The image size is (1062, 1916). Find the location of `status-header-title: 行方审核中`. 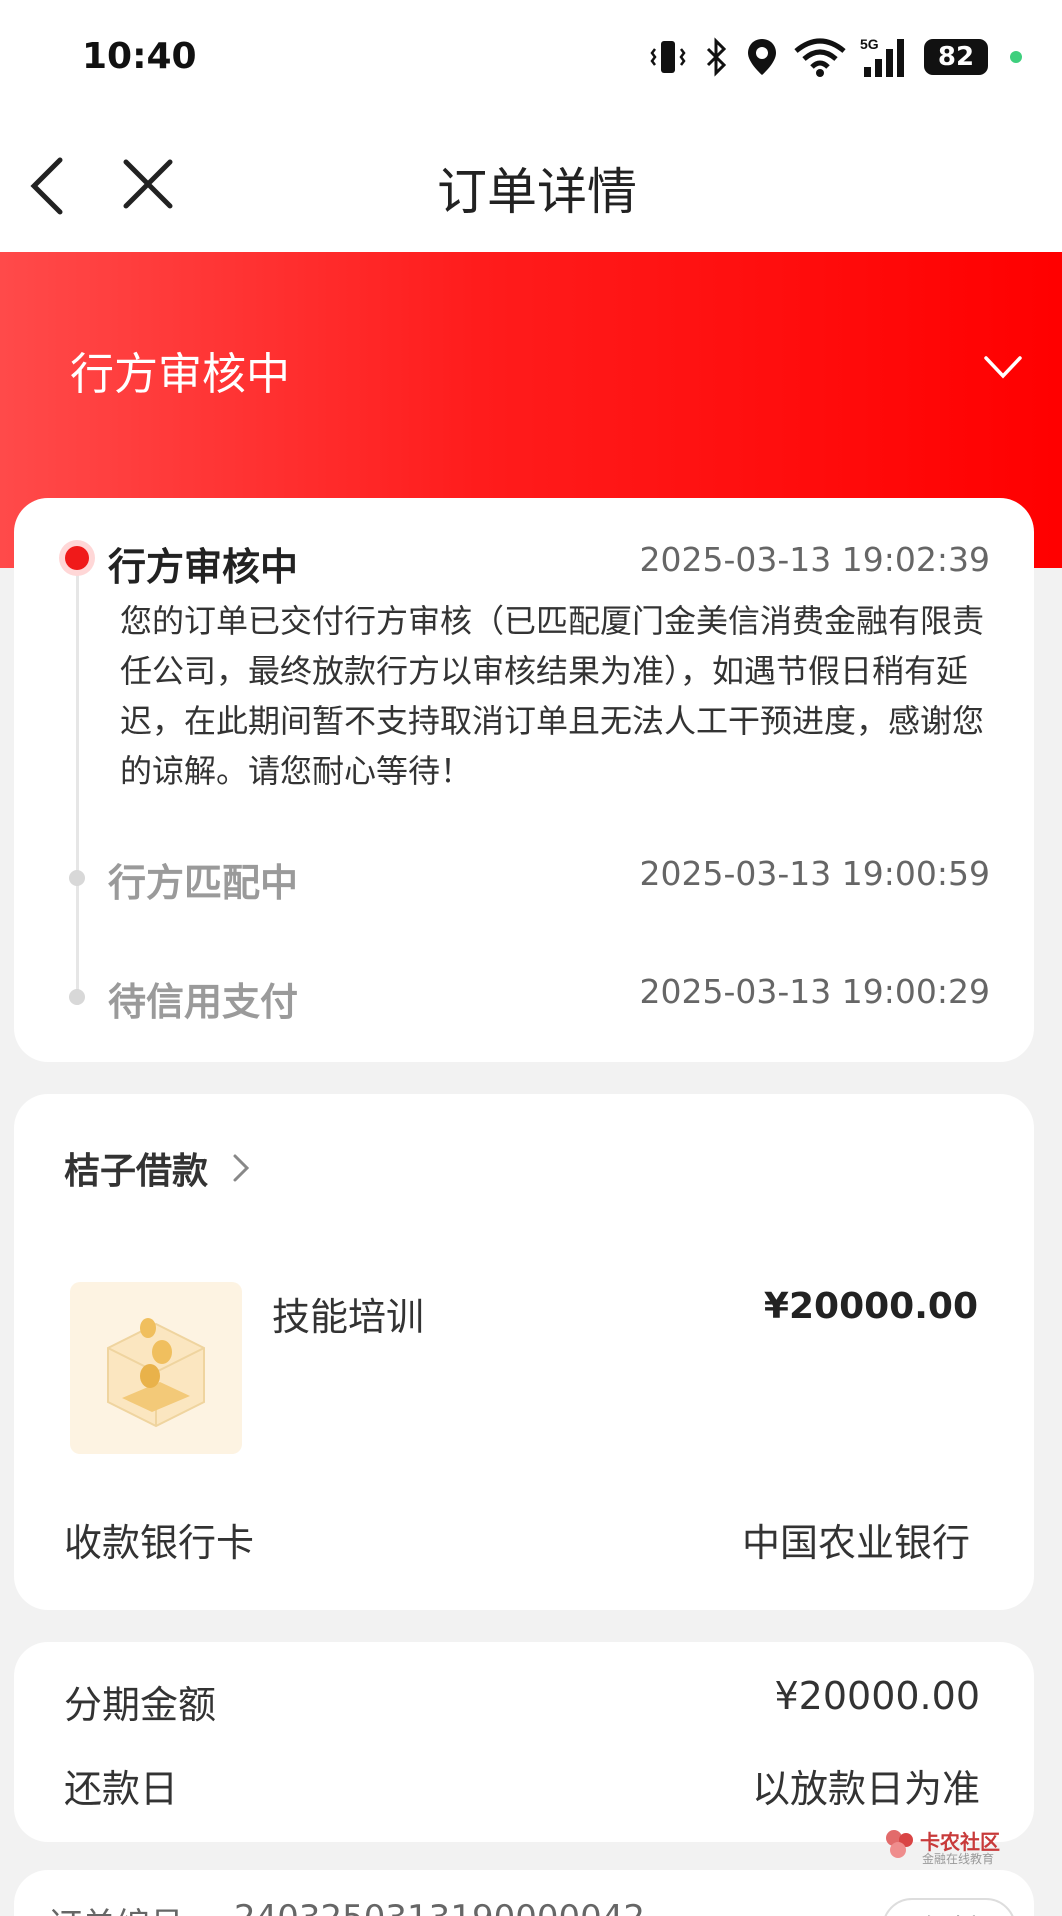

status-header-title: 行方审核中 is located at coordinates (180, 374).